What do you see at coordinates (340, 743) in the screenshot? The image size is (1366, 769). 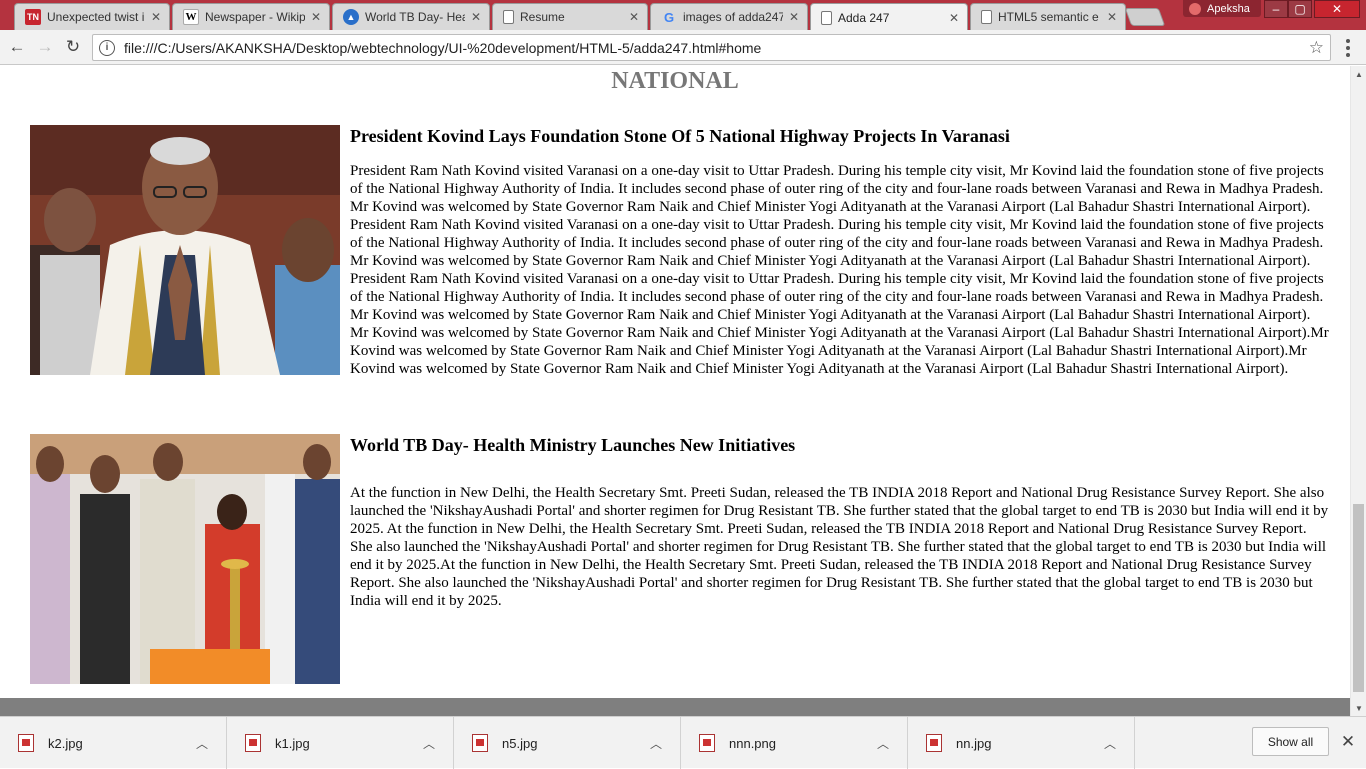 I see `download-item: k1.jpg ︿` at bounding box center [340, 743].